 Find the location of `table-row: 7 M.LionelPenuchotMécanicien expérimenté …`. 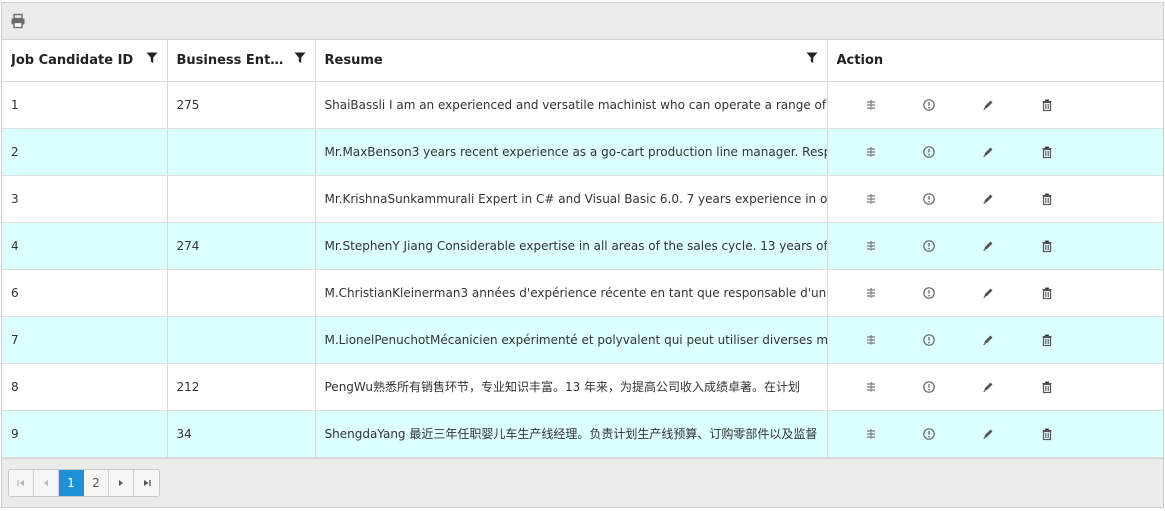

table-row: 7 M.LionelPenuchotMécanicien expérimenté … is located at coordinates (582, 340).